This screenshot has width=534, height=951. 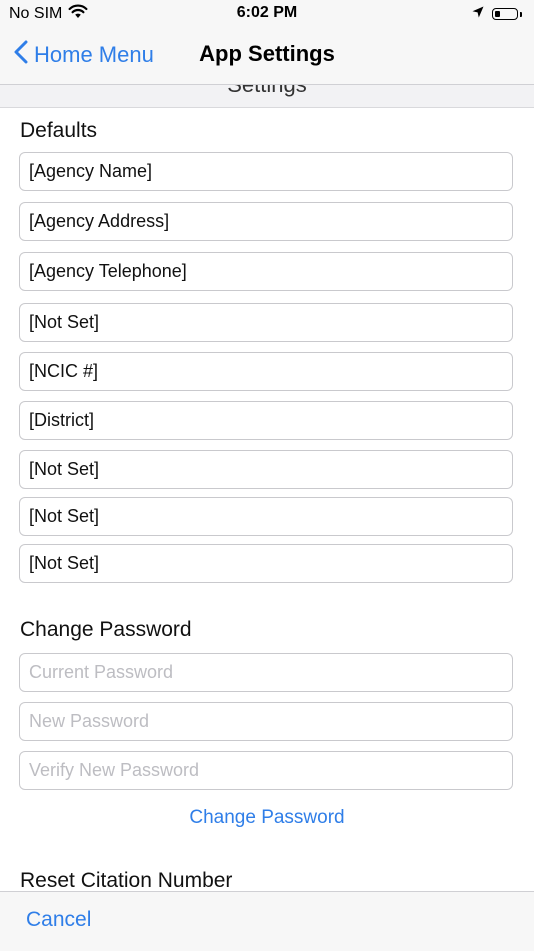 What do you see at coordinates (266, 563) in the screenshot?
I see `default-field-9: [Not Set]` at bounding box center [266, 563].